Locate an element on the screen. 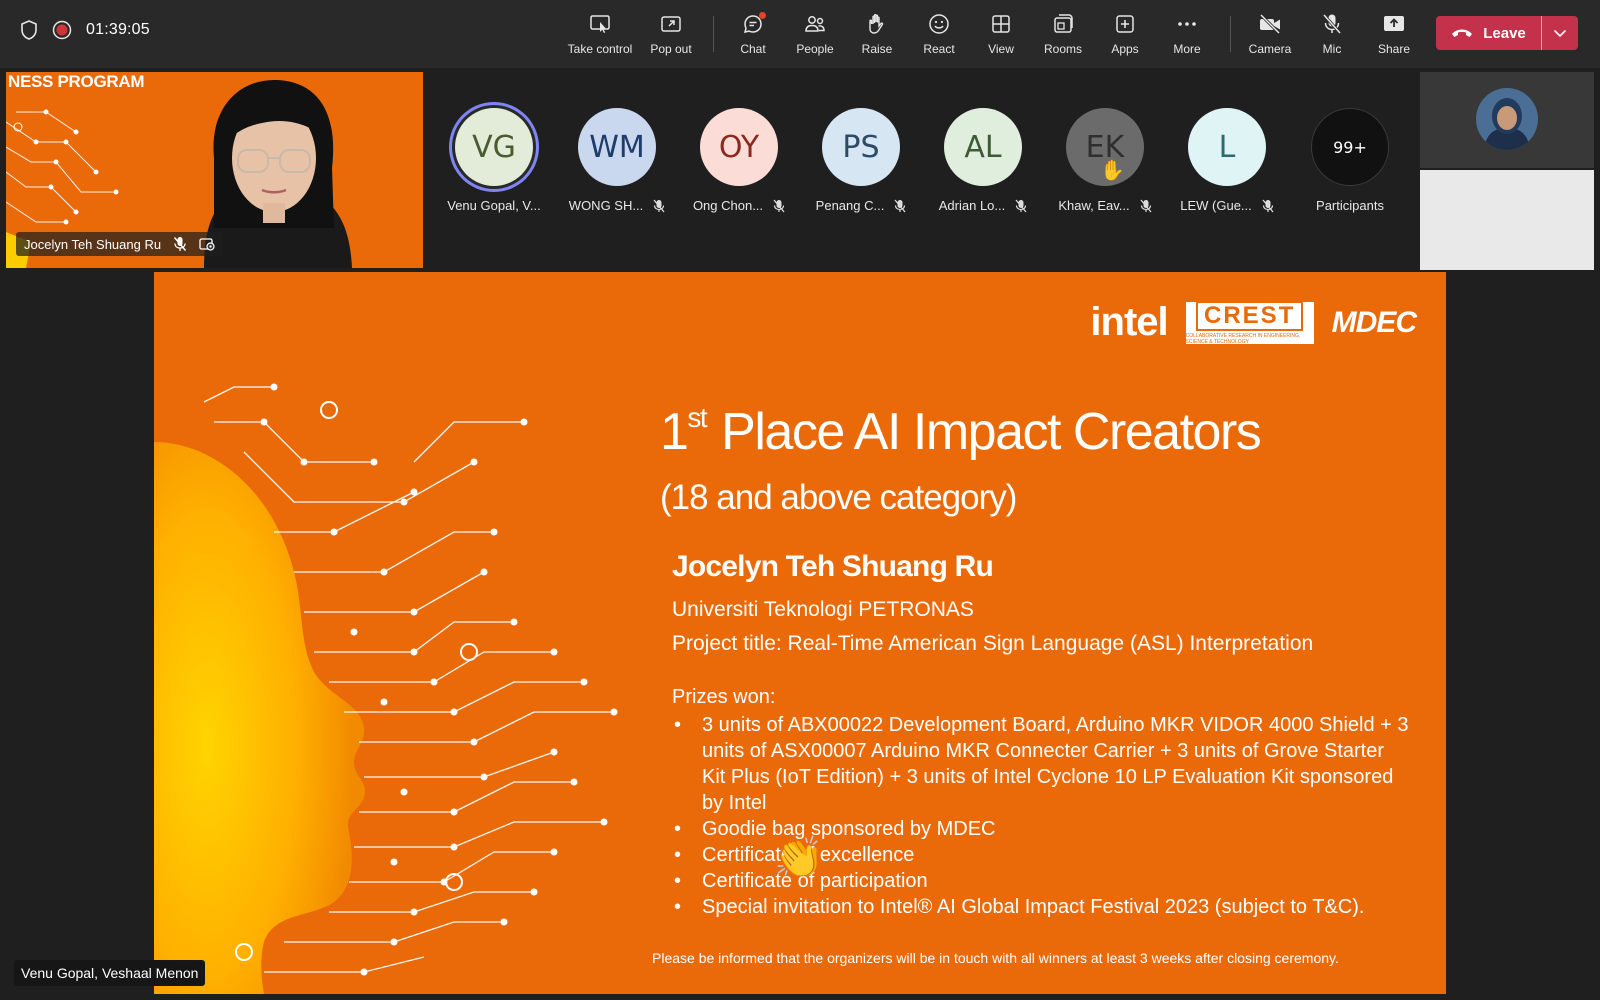 The width and height of the screenshot is (1600, 1000). title-ordinal-suffix: st is located at coordinates (697, 417).